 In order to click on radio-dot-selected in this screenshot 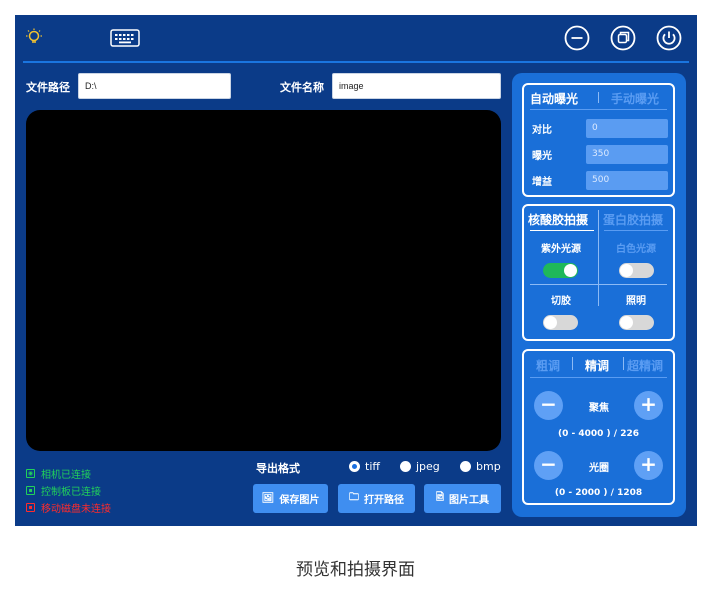, I will do `click(354, 466)`.